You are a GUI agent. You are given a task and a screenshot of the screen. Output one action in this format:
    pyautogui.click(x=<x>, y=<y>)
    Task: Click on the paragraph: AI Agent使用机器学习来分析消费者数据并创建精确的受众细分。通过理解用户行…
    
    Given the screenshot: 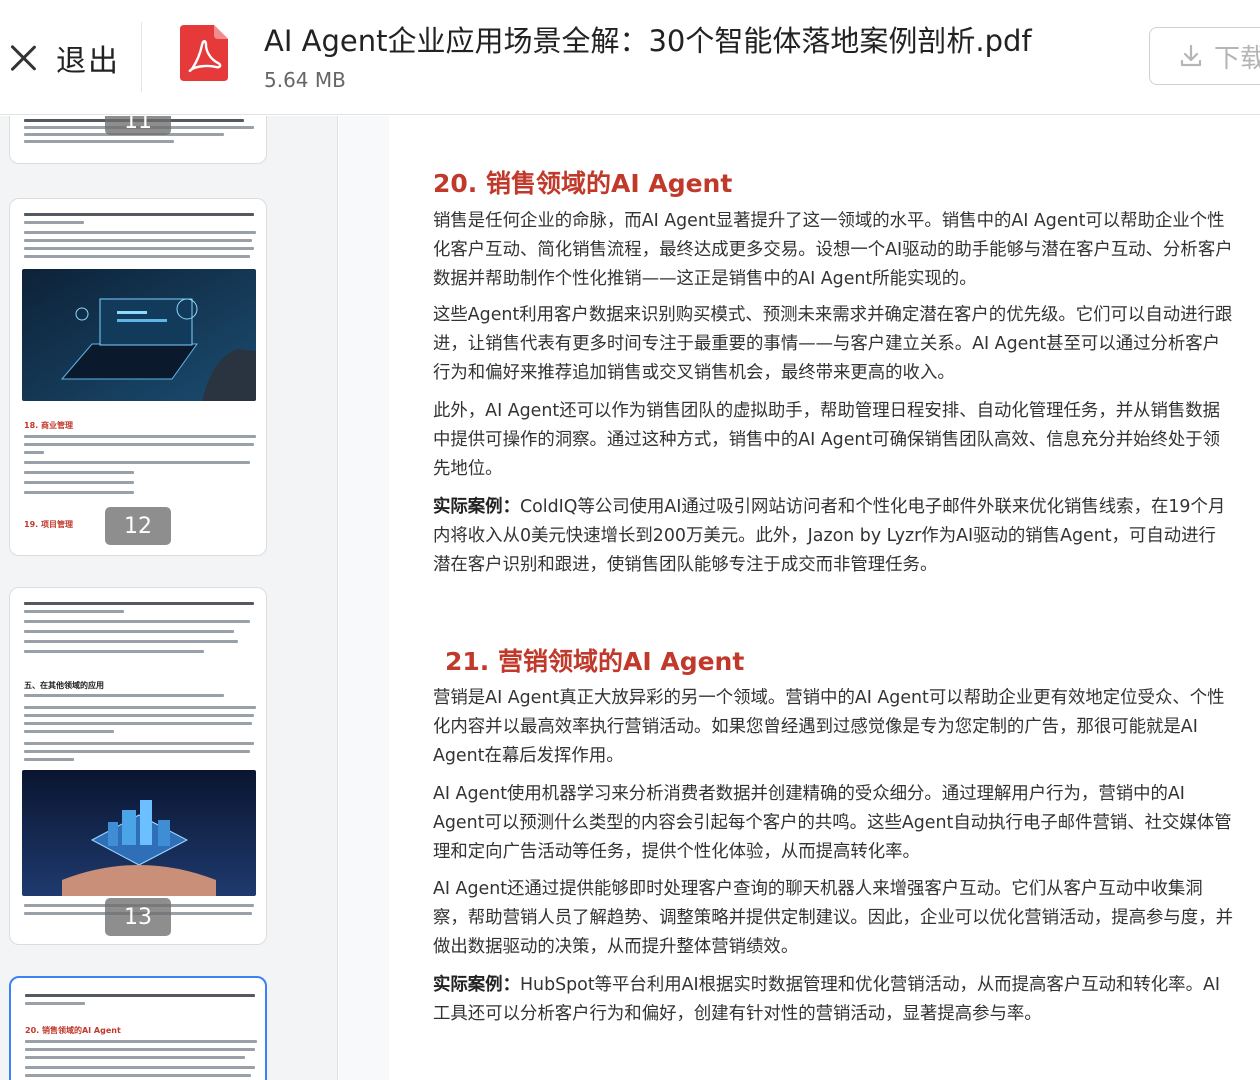 What is the action you would take?
    pyautogui.click(x=832, y=823)
    